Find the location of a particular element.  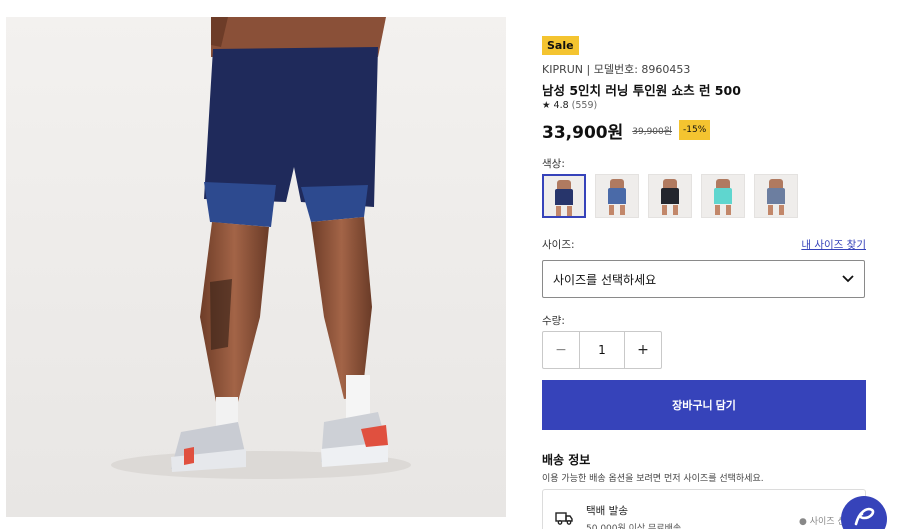

rating-count: (559) is located at coordinates (584, 105).